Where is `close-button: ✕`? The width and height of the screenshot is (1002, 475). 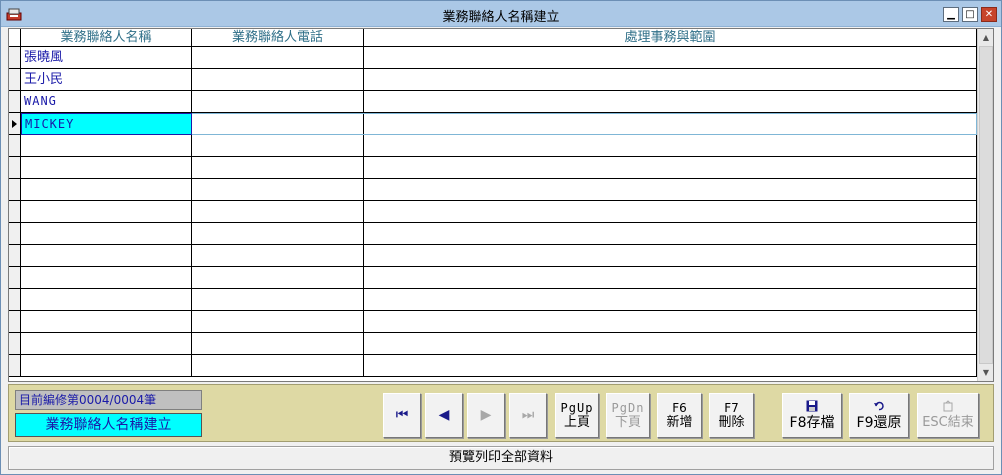 close-button: ✕ is located at coordinates (989, 14).